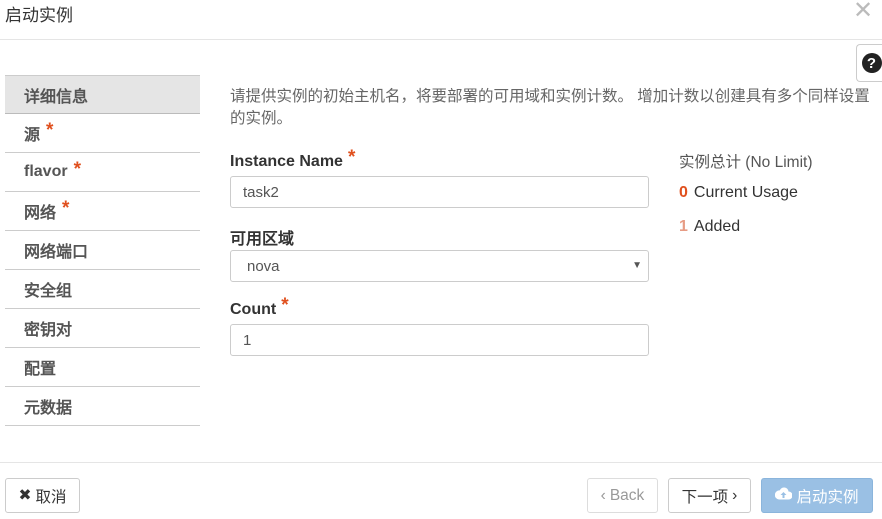 This screenshot has height=519, width=882. Describe the element at coordinates (683, 192) in the screenshot. I see `current-usage-value: 0` at that location.